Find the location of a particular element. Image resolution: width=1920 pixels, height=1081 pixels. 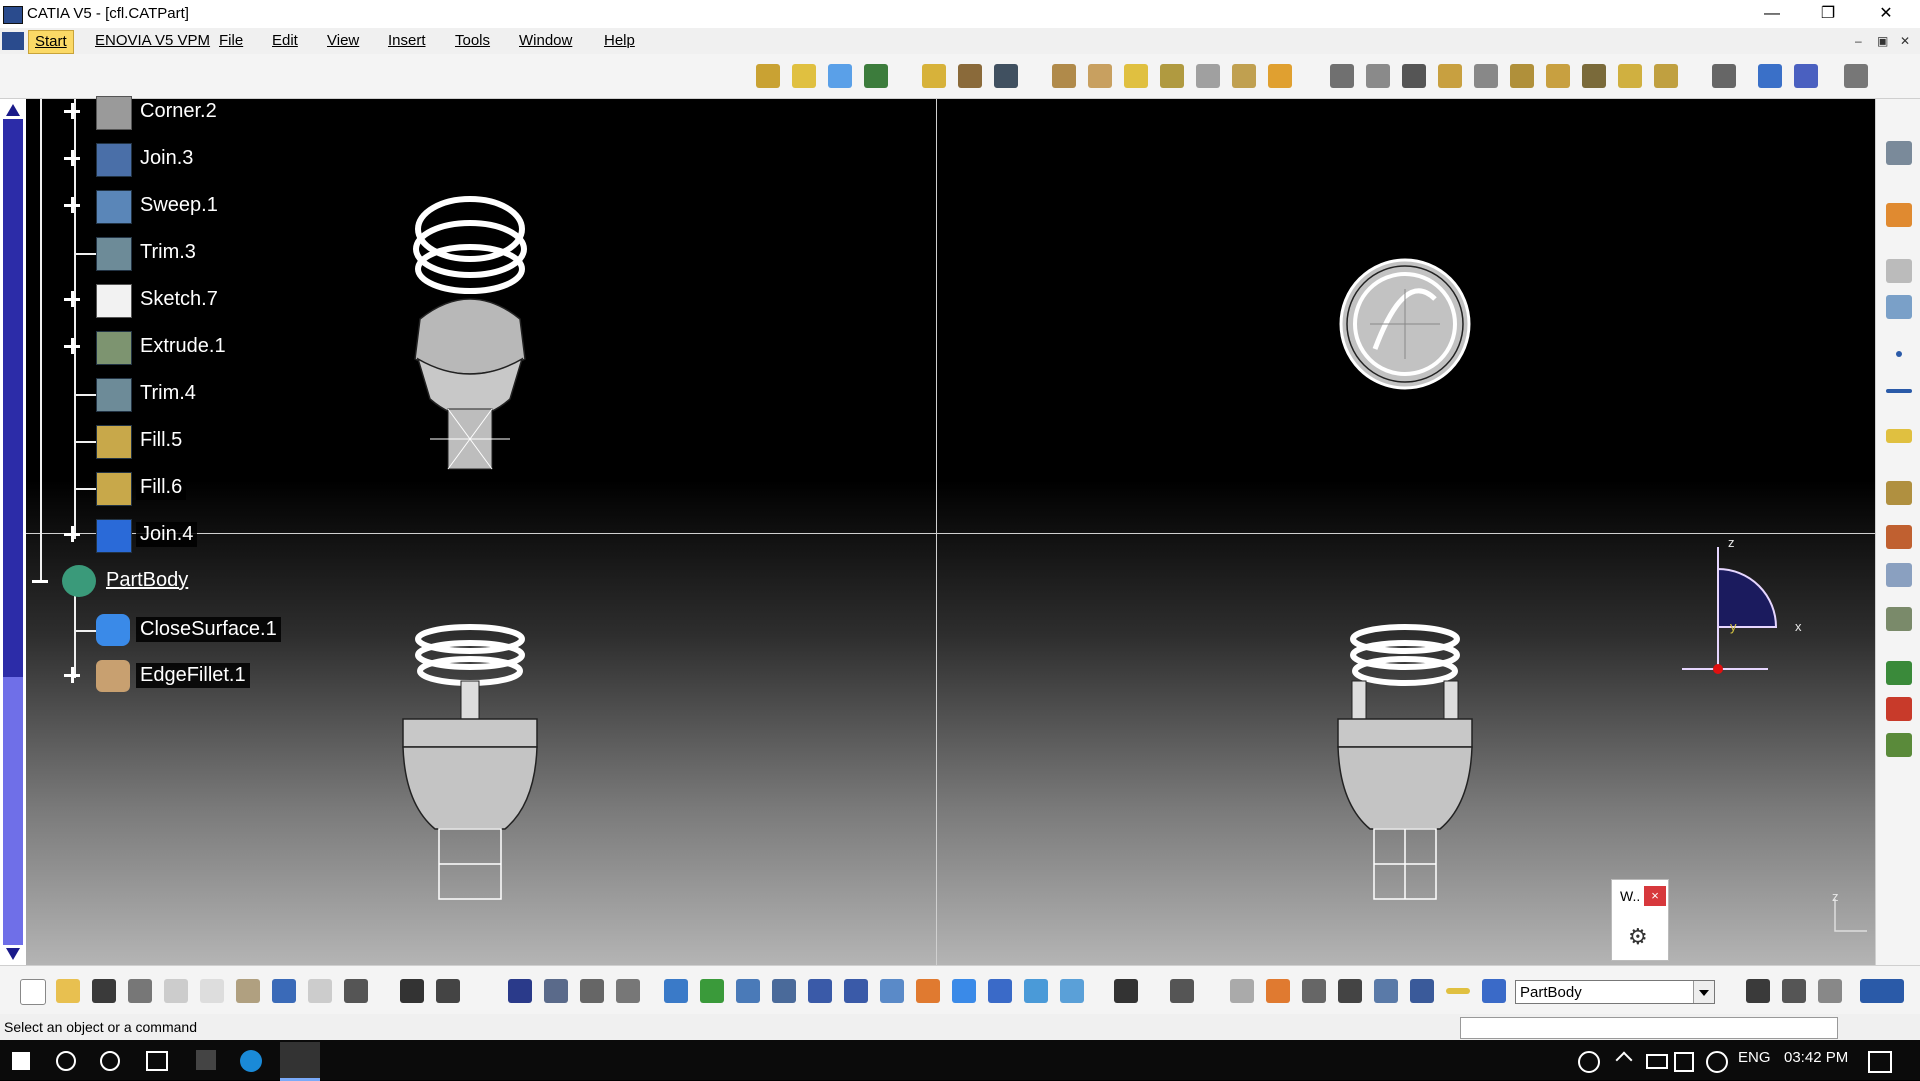

blend-icon is located at coordinates (1522, 76).